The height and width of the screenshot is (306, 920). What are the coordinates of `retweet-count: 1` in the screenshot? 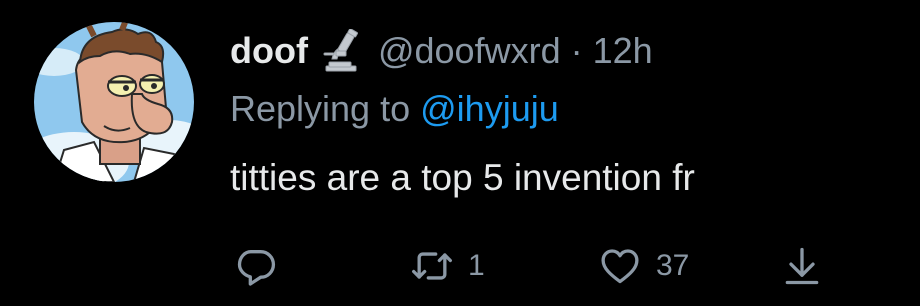 It's located at (476, 265).